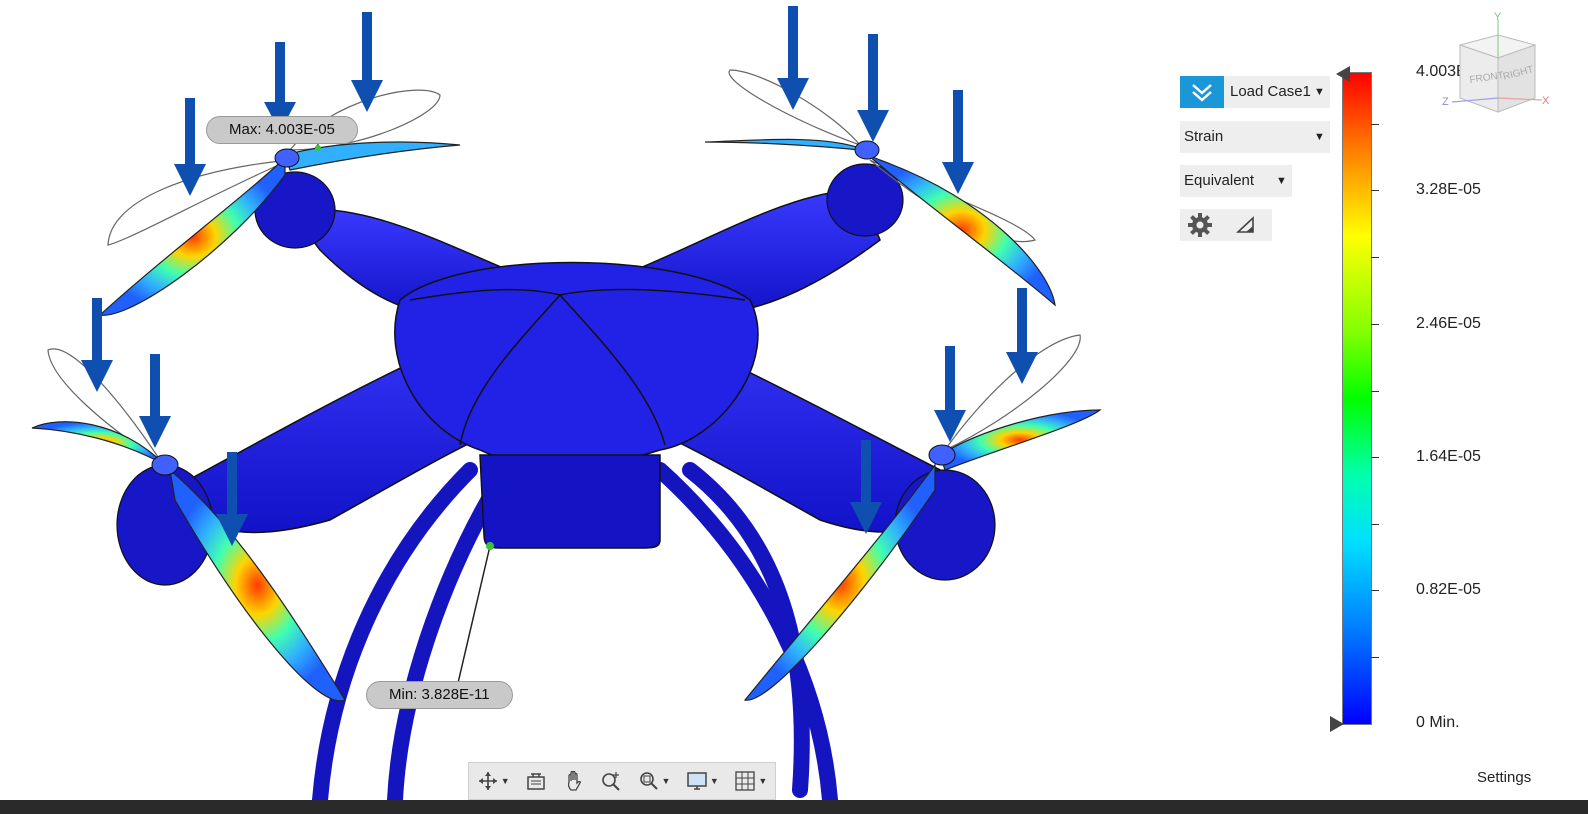 The width and height of the screenshot is (1588, 814). I want to click on zoom-icon, so click(611, 781).